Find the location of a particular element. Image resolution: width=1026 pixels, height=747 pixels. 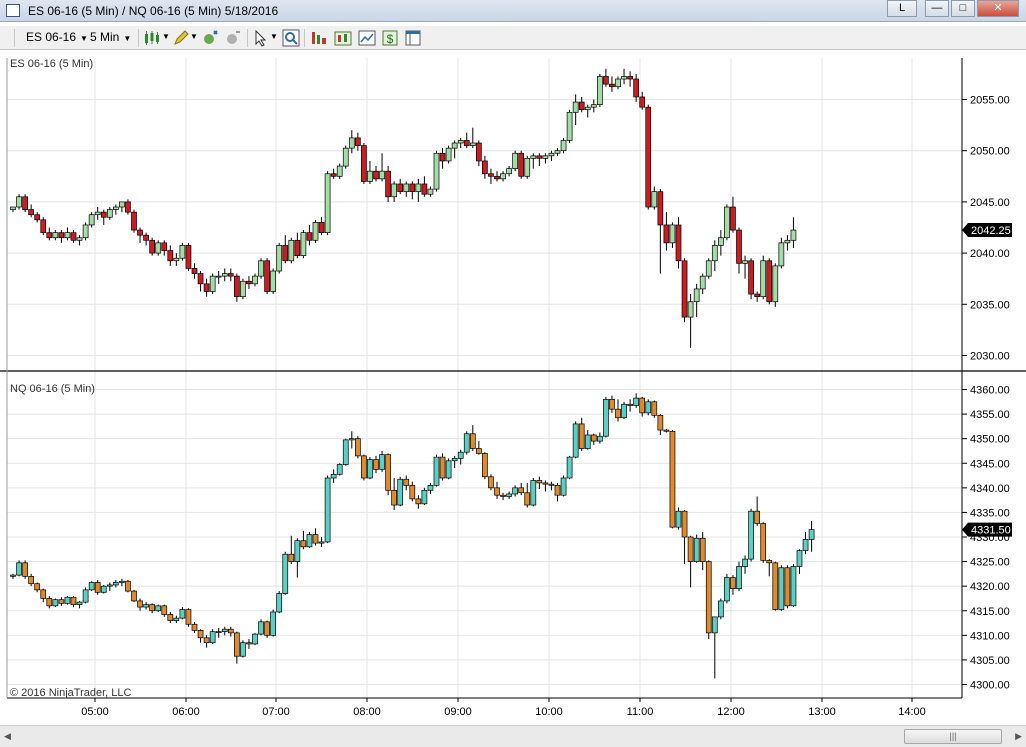

scrollbar-thumb: ||| is located at coordinates (953, 736).